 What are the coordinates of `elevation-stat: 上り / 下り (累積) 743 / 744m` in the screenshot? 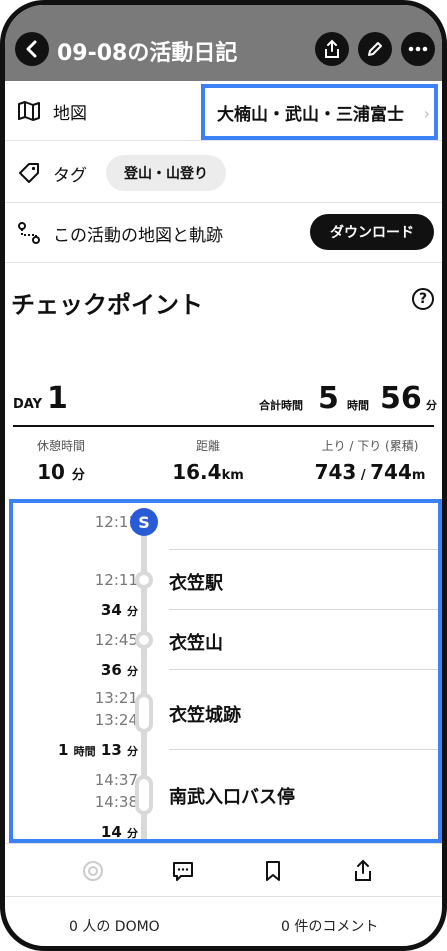 It's located at (370, 460).